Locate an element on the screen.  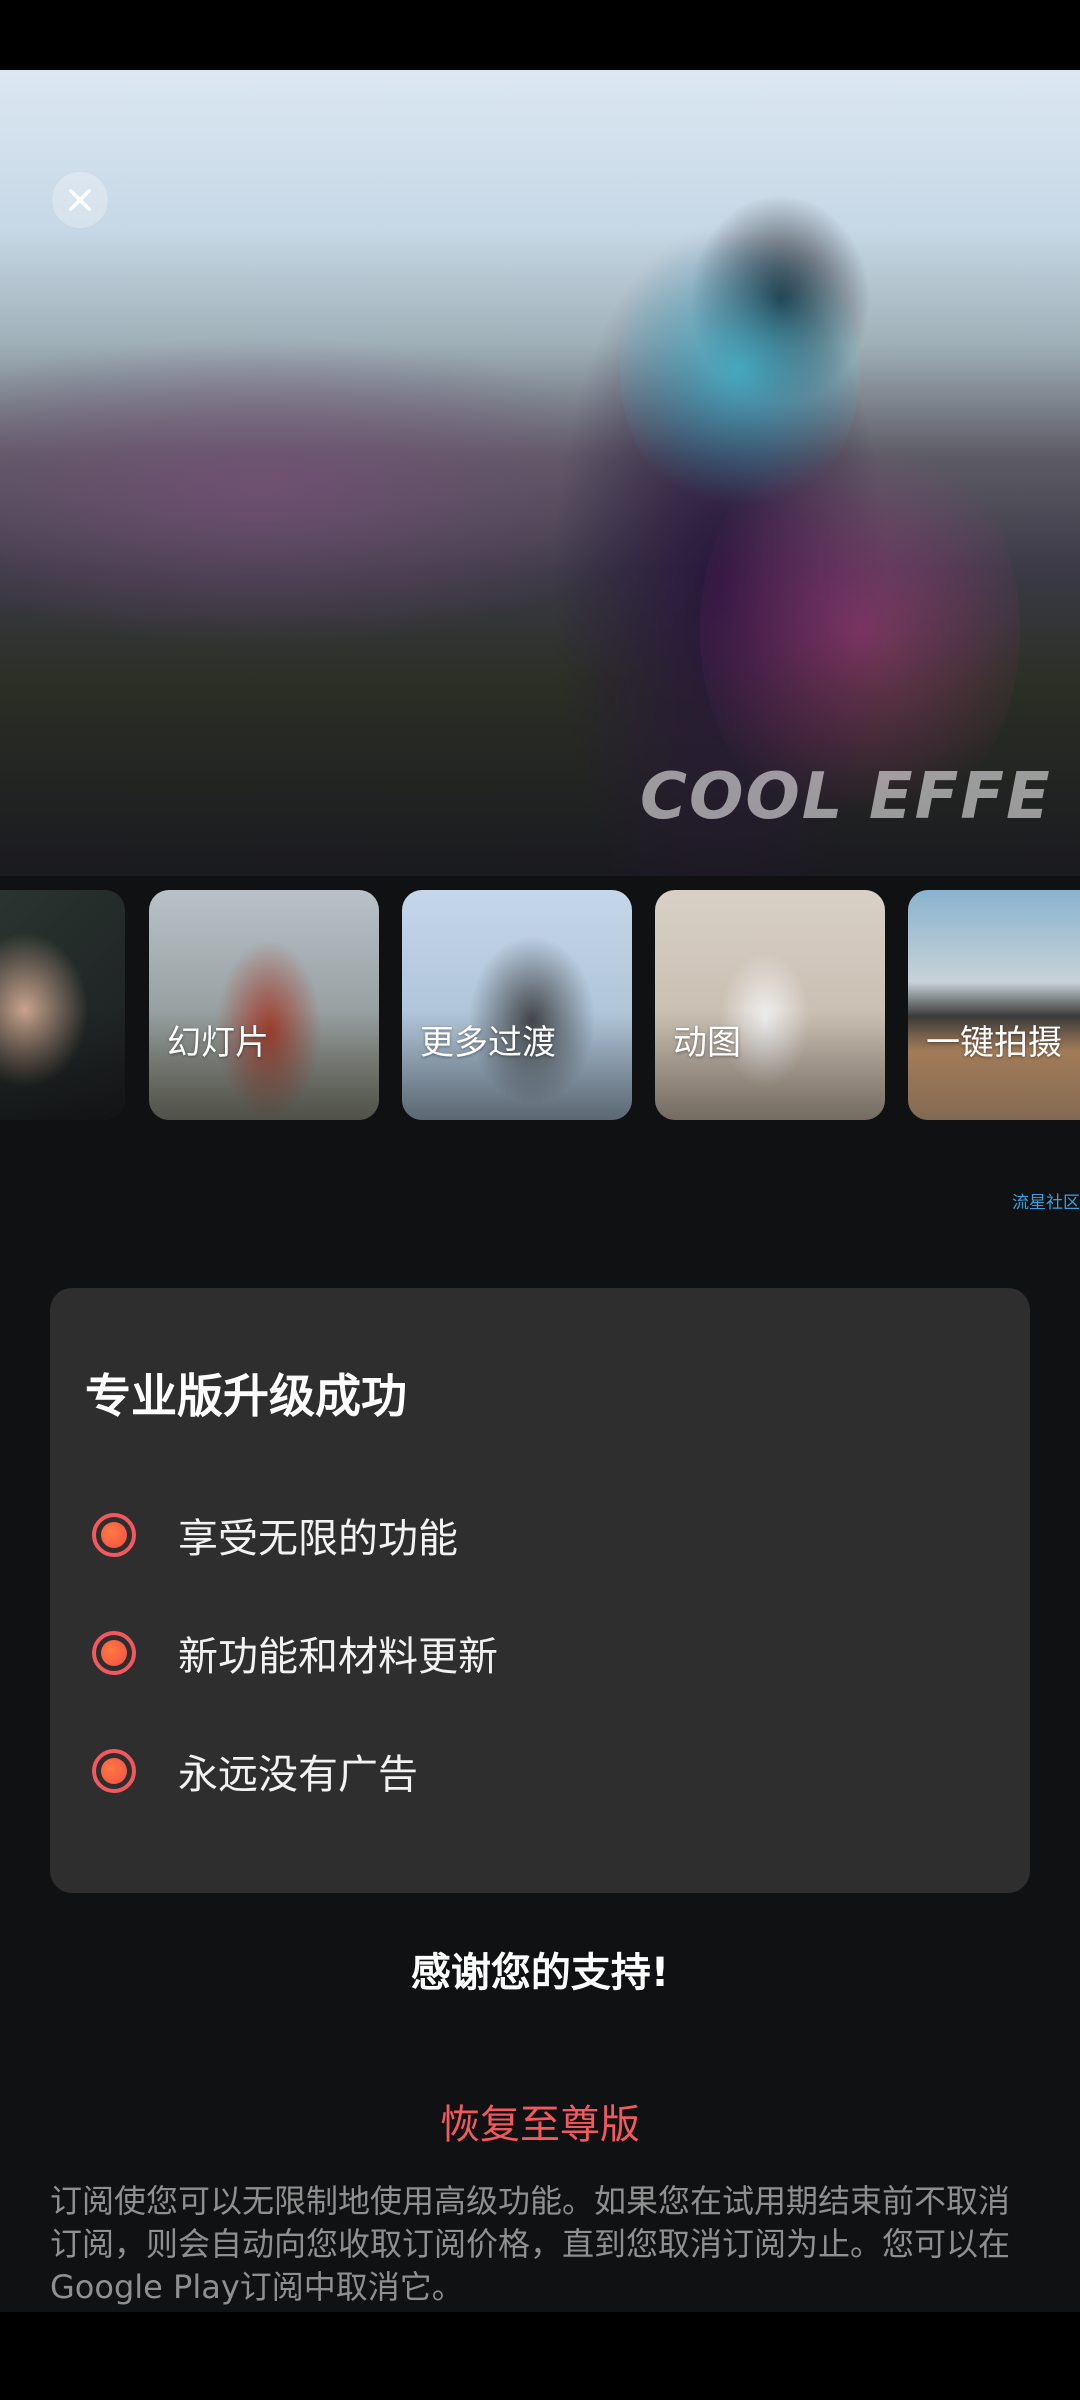
feature-carousel: 幻灯片 更多过渡 动图 一键拍摄 is located at coordinates (540, 1005).